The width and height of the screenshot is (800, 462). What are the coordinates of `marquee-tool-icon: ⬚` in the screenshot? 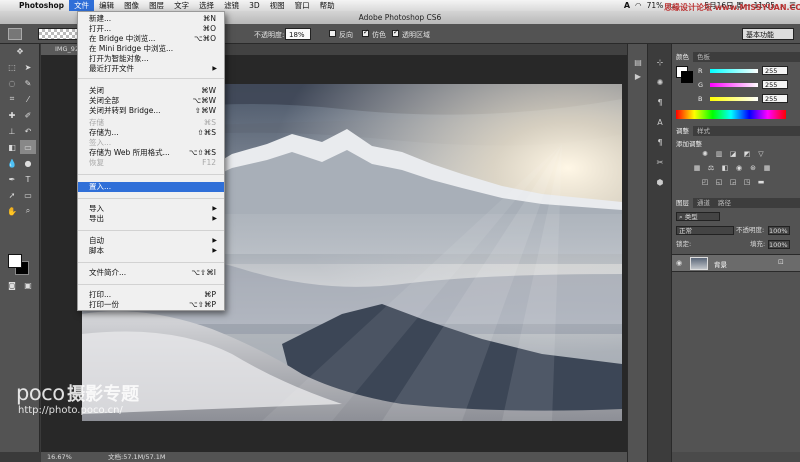 It's located at (12, 67).